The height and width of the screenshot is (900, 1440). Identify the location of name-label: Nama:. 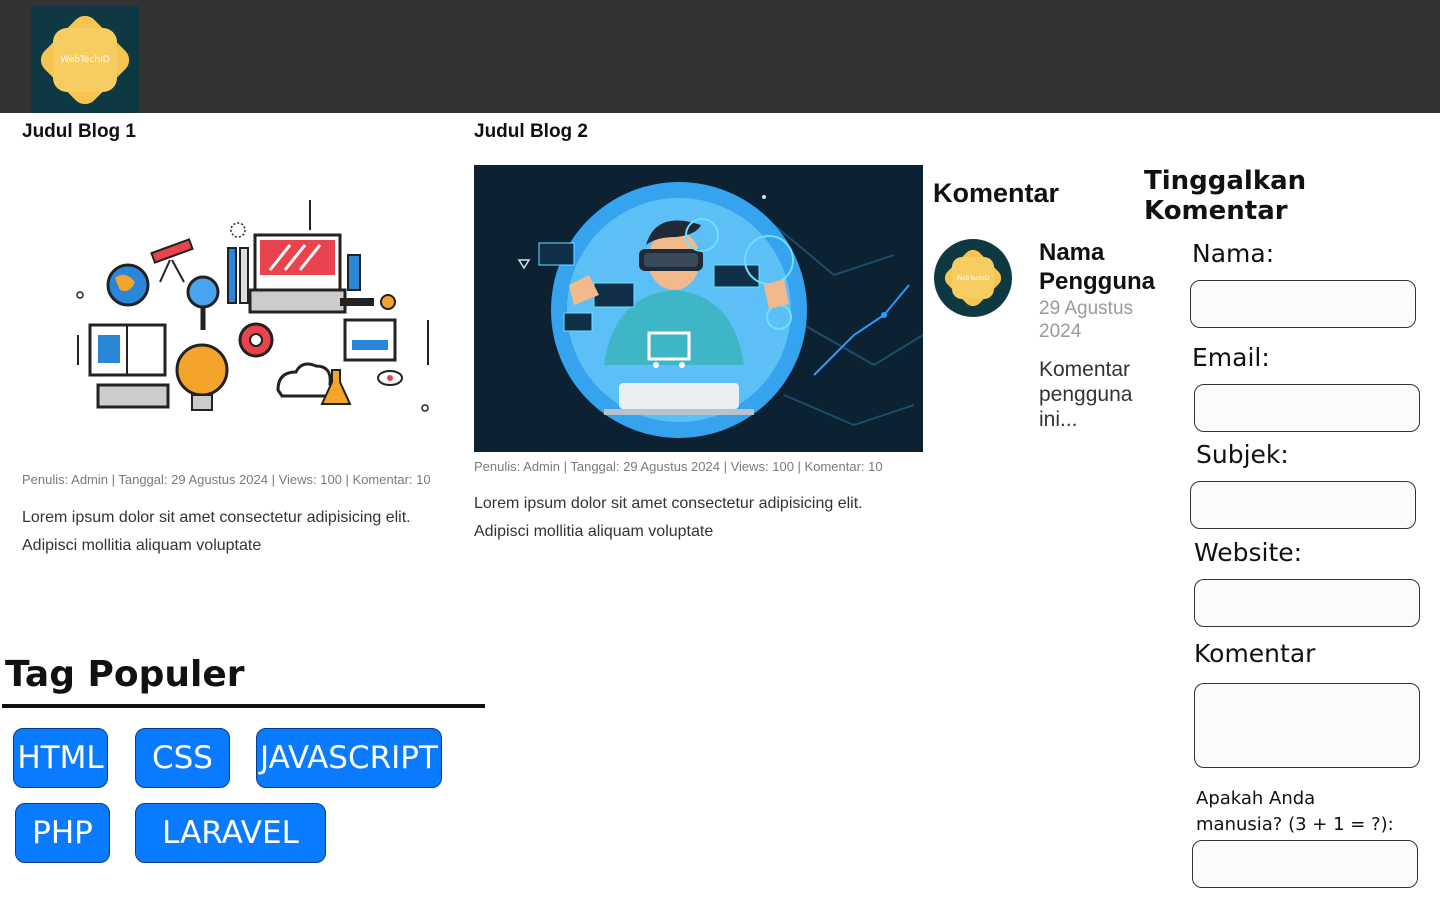
(1233, 253).